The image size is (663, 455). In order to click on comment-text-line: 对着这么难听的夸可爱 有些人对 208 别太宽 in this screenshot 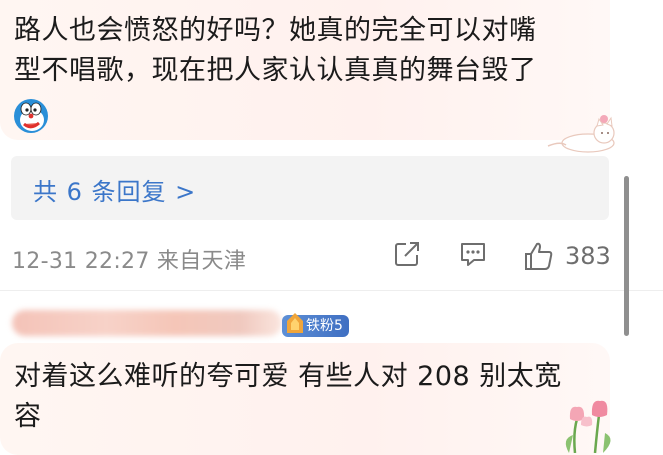, I will do `click(288, 376)`.